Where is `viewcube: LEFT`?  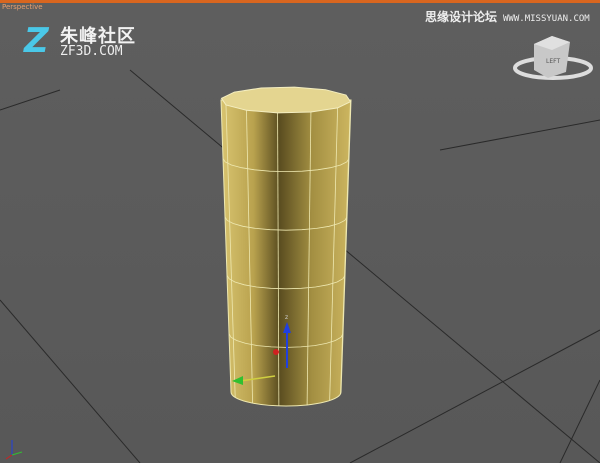 viewcube: LEFT is located at coordinates (553, 58).